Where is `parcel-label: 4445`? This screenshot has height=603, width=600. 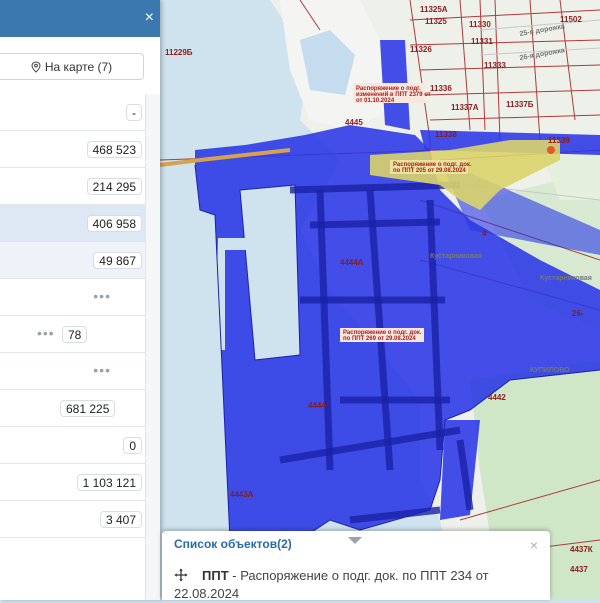
parcel-label: 4445 is located at coordinates (354, 122).